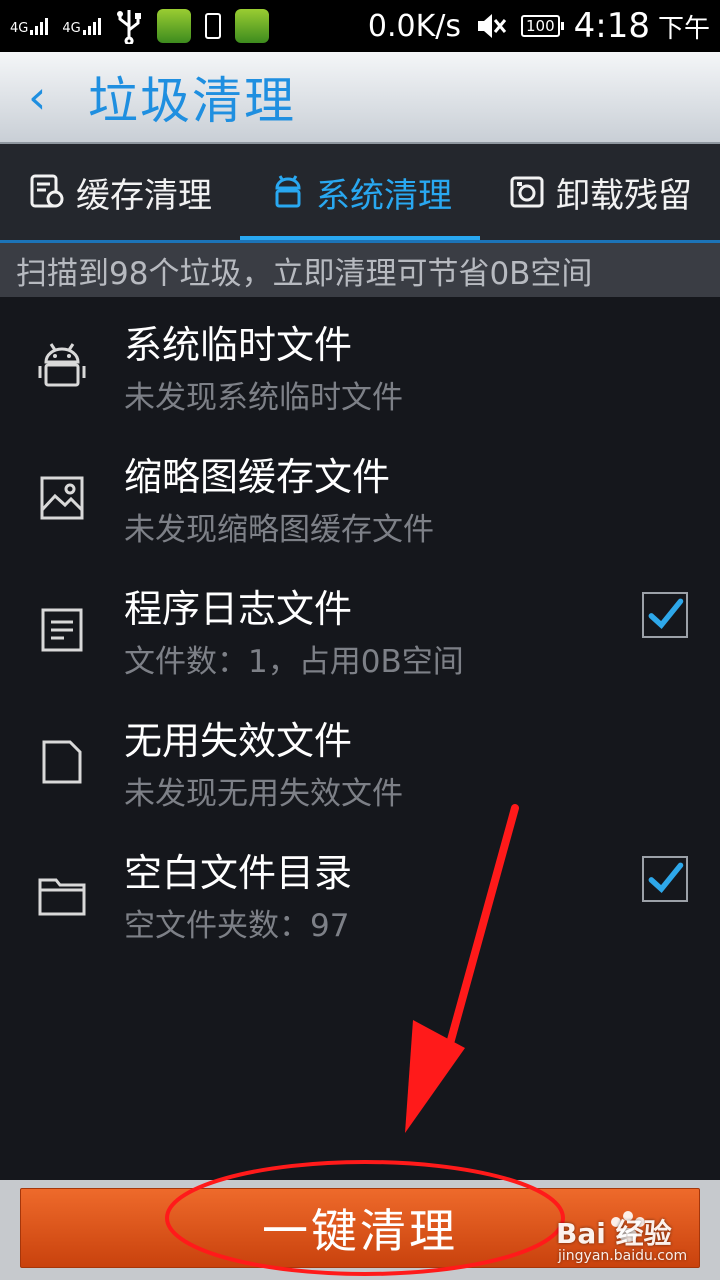 The width and height of the screenshot is (720, 1280). I want to click on page-title: 垃圾清理, so click(192, 101).